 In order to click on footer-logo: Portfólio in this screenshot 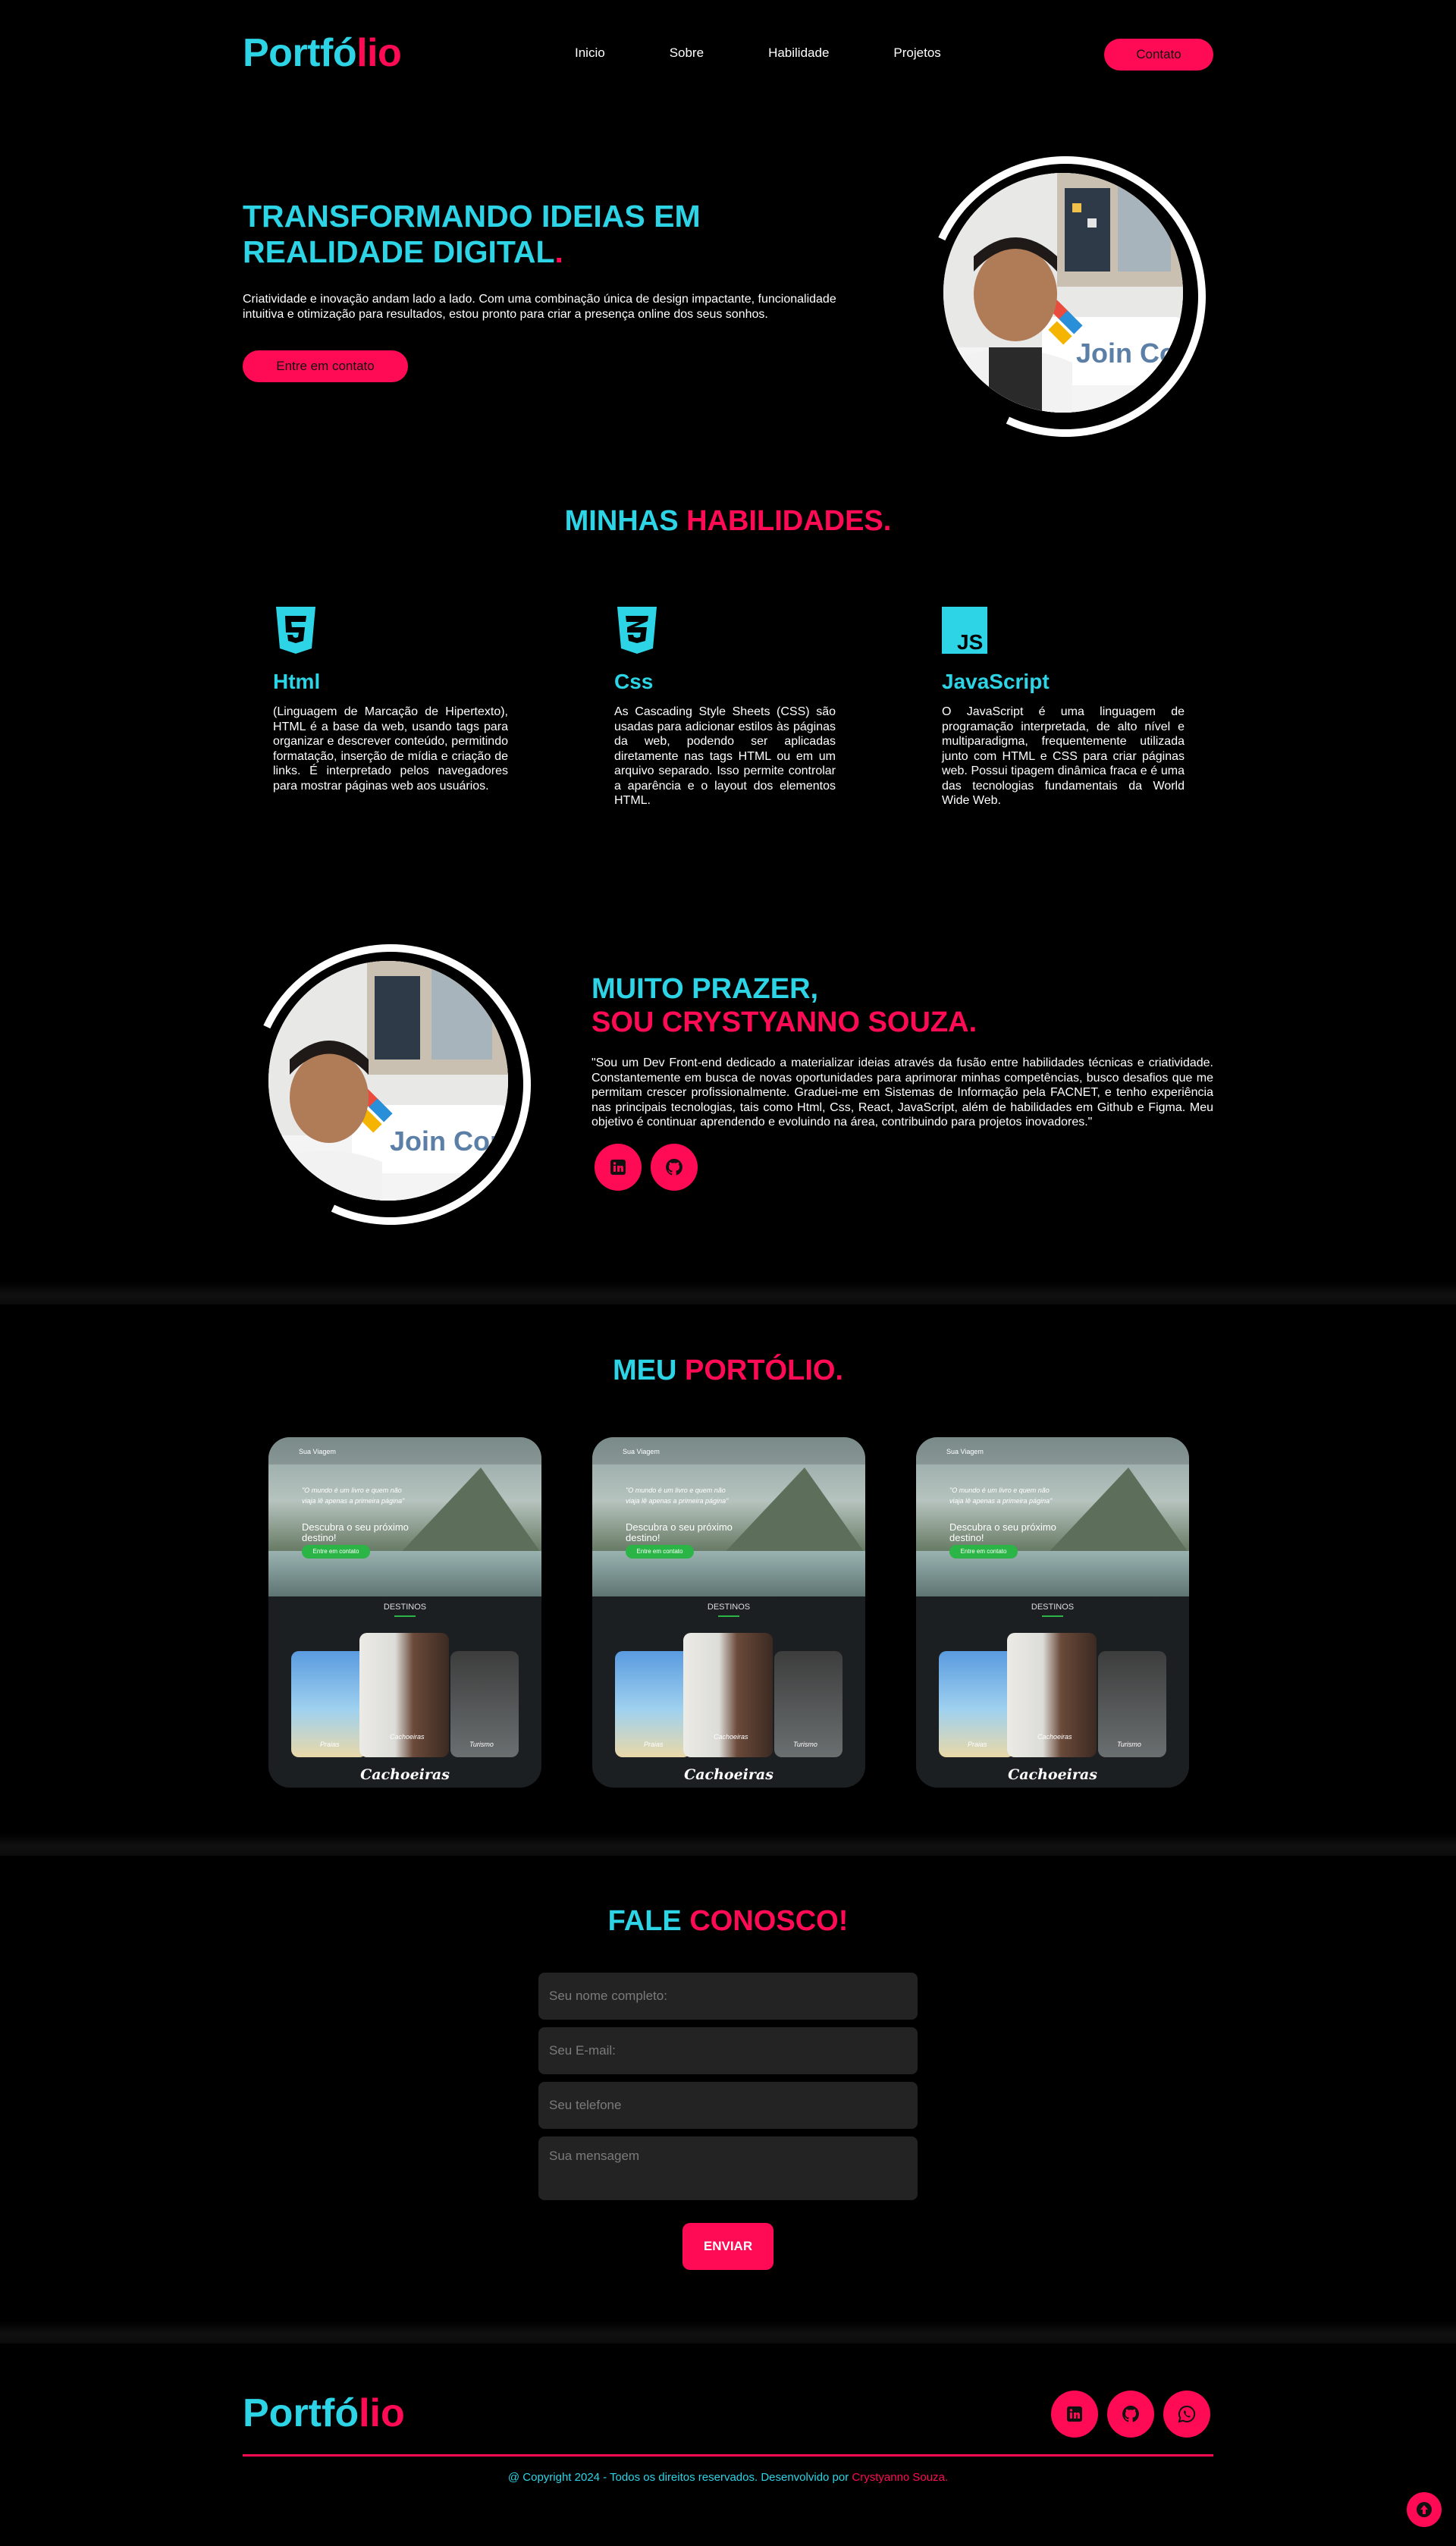, I will do `click(324, 2414)`.